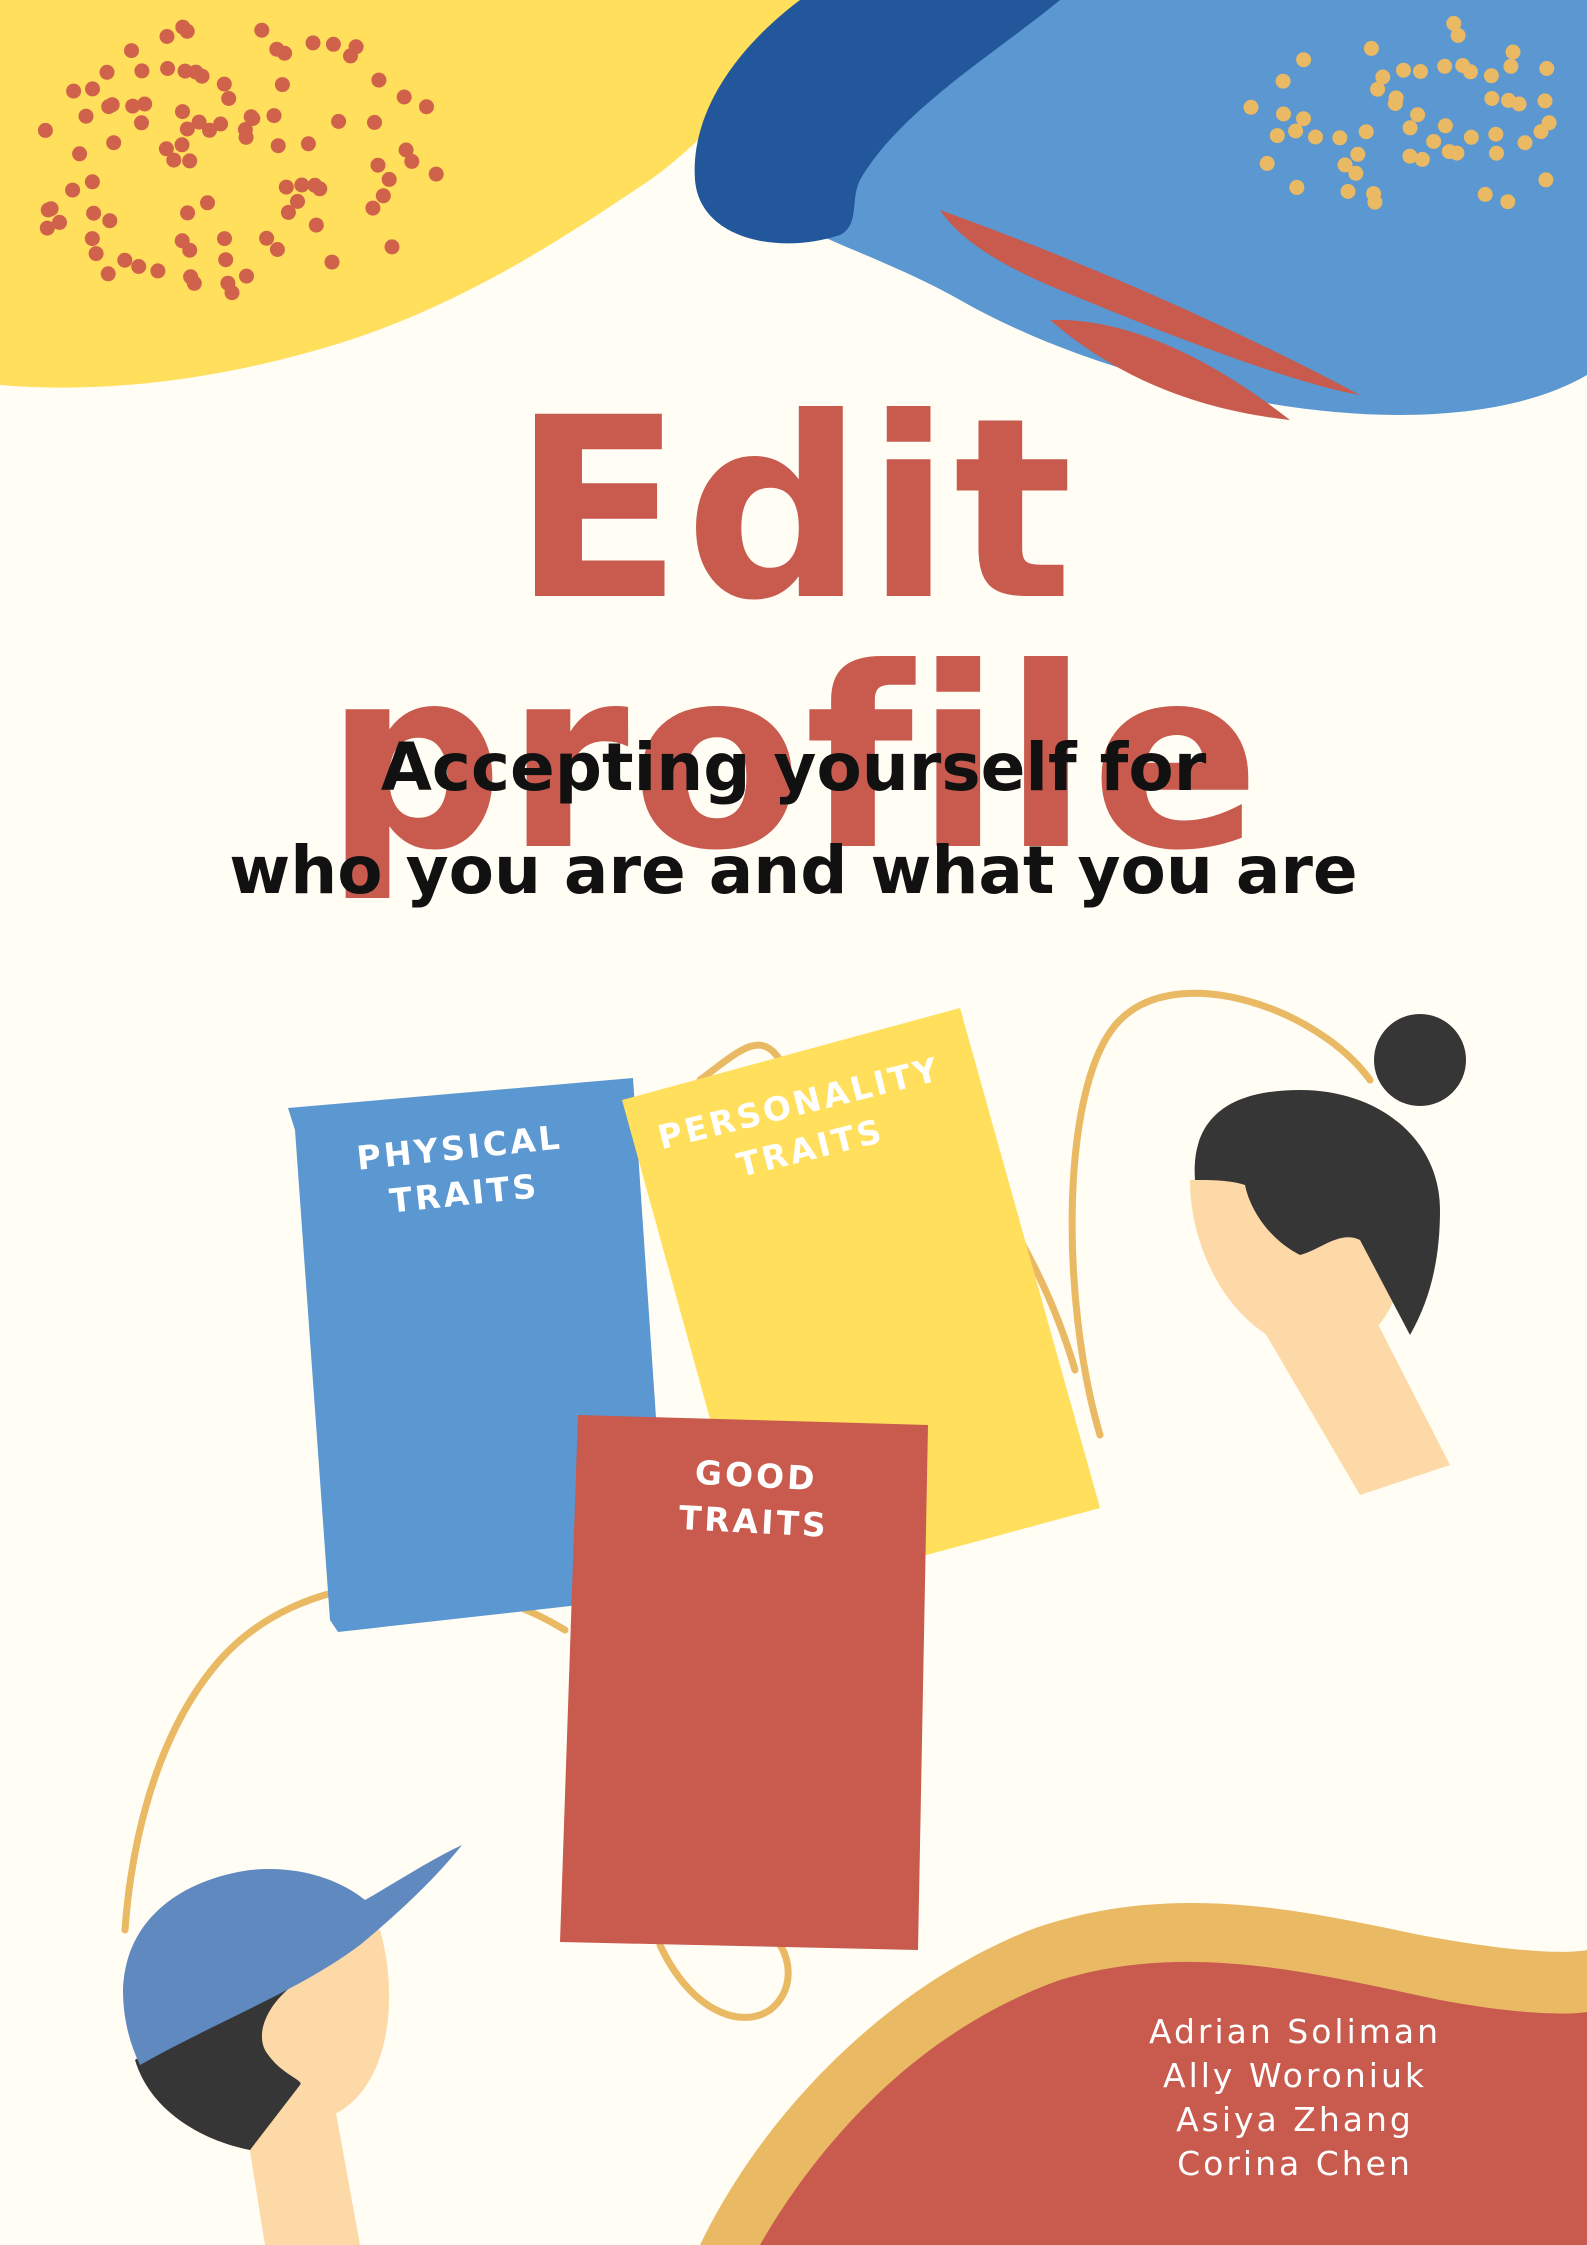  What do you see at coordinates (753, 1499) in the screenshot?
I see `good-traits-label: GOOD TRAITS` at bounding box center [753, 1499].